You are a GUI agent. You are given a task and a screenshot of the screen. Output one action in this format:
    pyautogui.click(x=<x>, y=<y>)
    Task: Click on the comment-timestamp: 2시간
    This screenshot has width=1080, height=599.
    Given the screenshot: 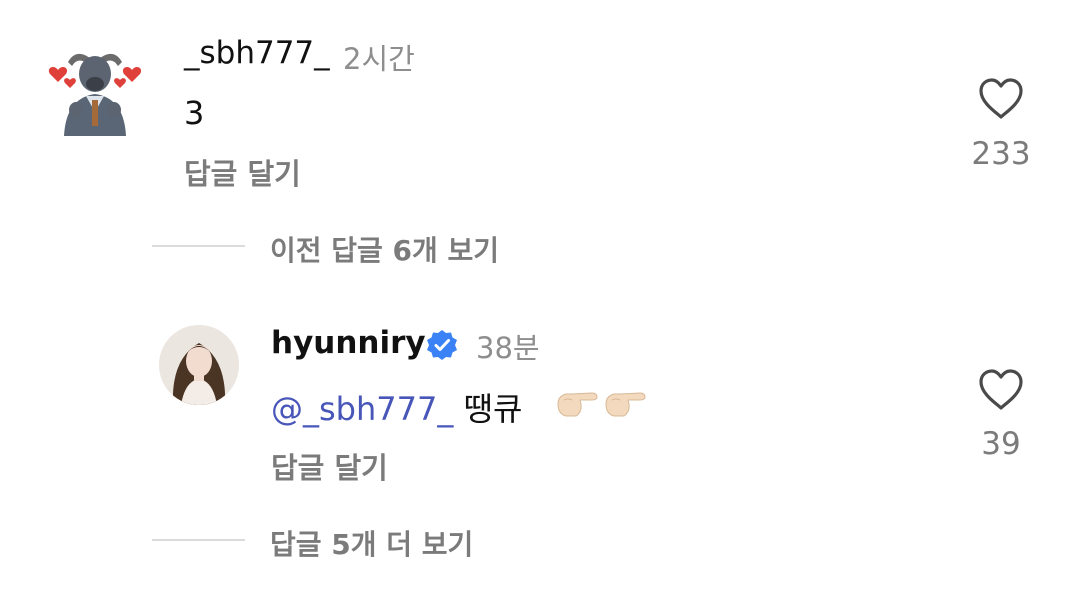 What is the action you would take?
    pyautogui.click(x=379, y=59)
    